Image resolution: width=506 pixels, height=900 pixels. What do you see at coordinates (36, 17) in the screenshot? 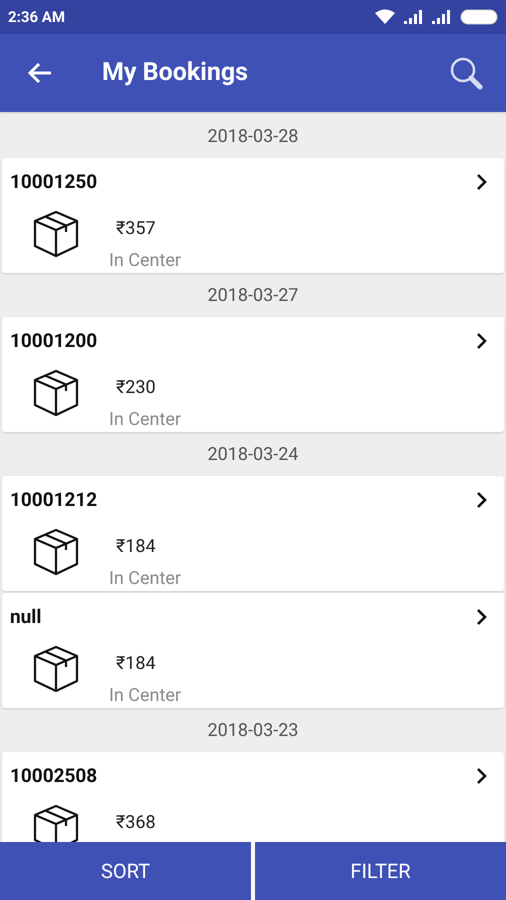
I see `status-time: 2:36 AM` at bounding box center [36, 17].